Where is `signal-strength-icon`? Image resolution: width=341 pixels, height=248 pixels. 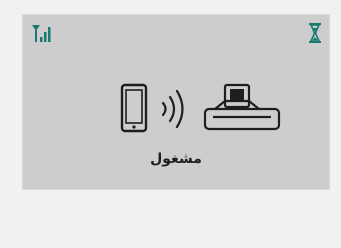
signal-strength-icon is located at coordinates (41, 33).